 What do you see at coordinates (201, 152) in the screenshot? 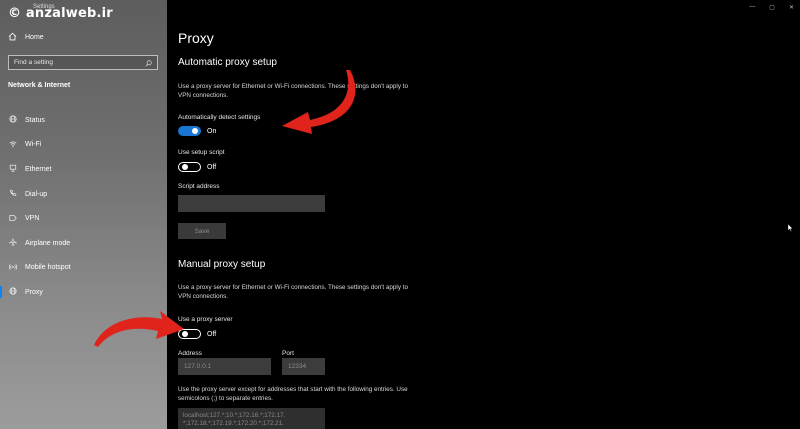
I see `setup-script-label: Use setup script` at bounding box center [201, 152].